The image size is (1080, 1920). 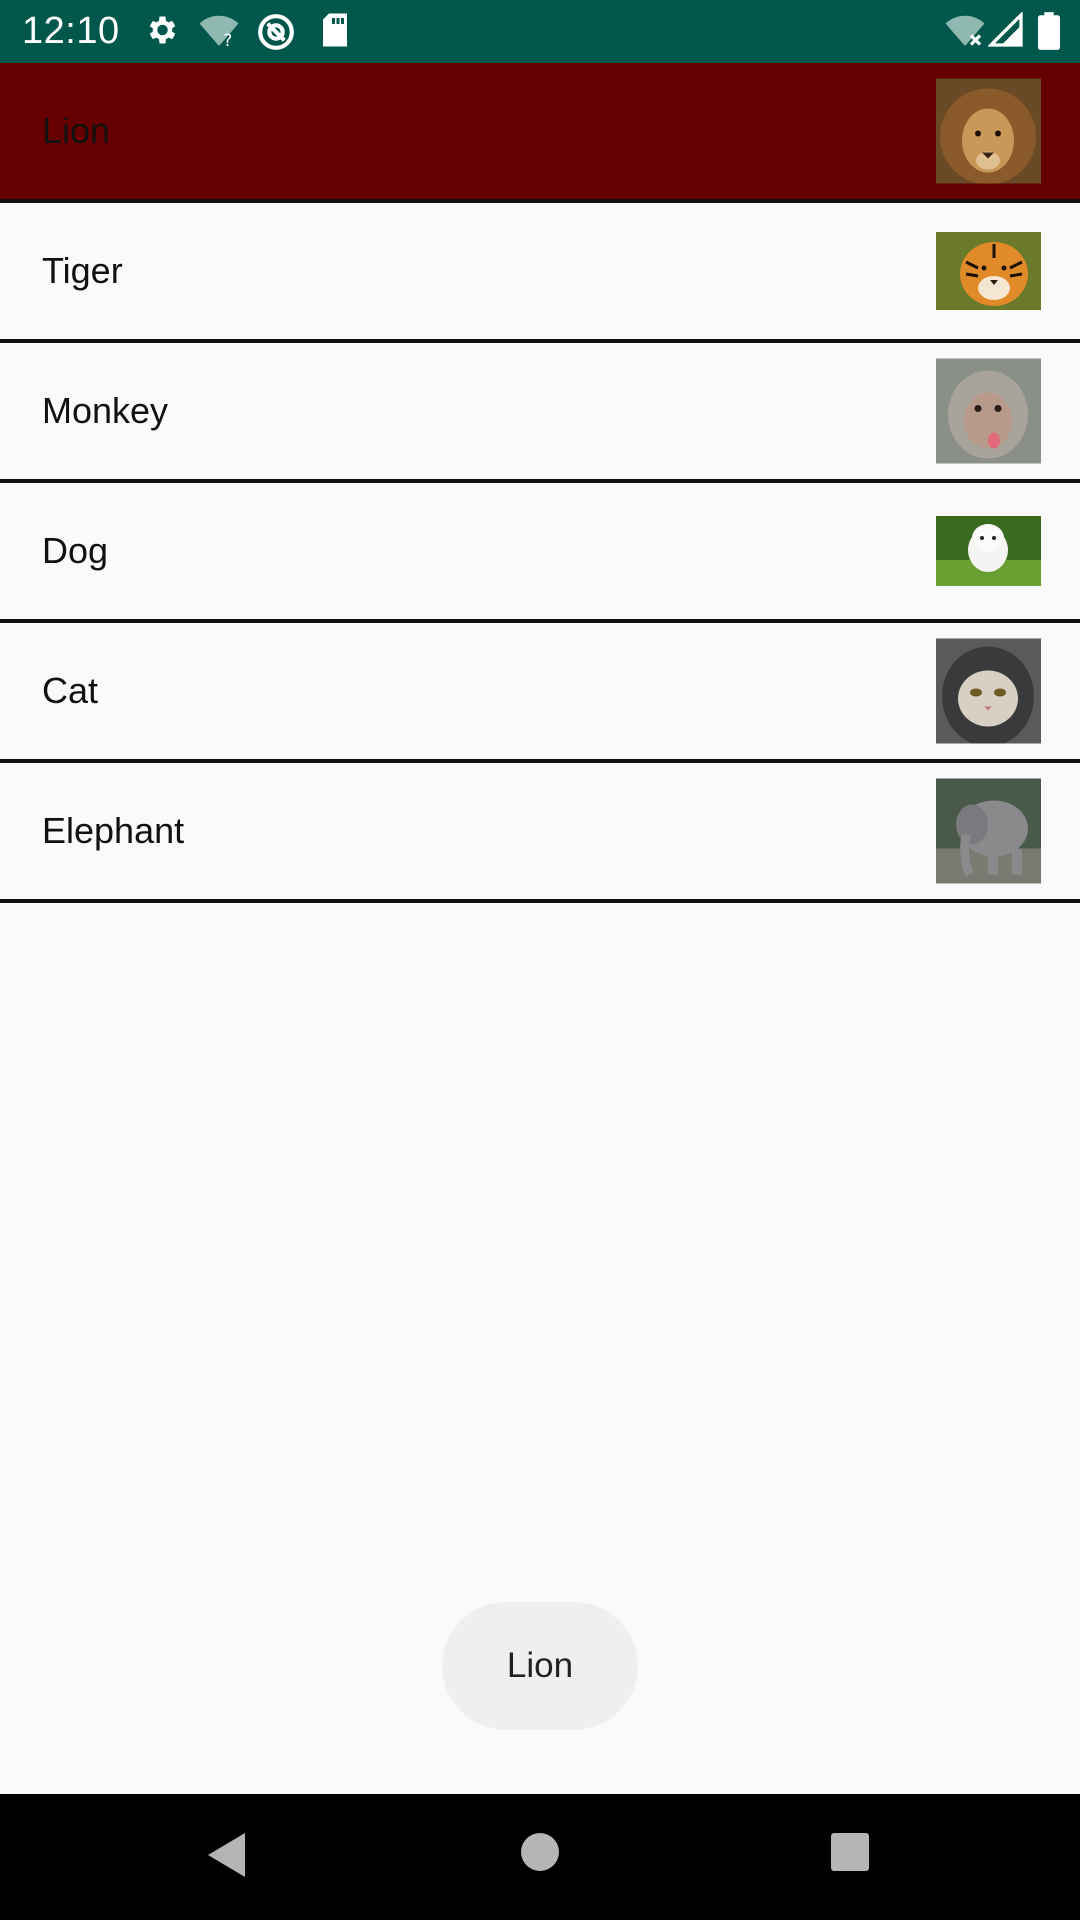 I want to click on list-item: Tiger, so click(x=540, y=273).